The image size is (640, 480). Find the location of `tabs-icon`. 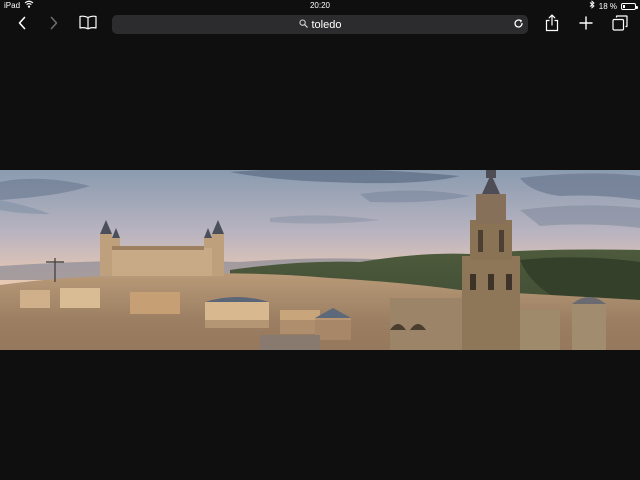

tabs-icon is located at coordinates (620, 25).